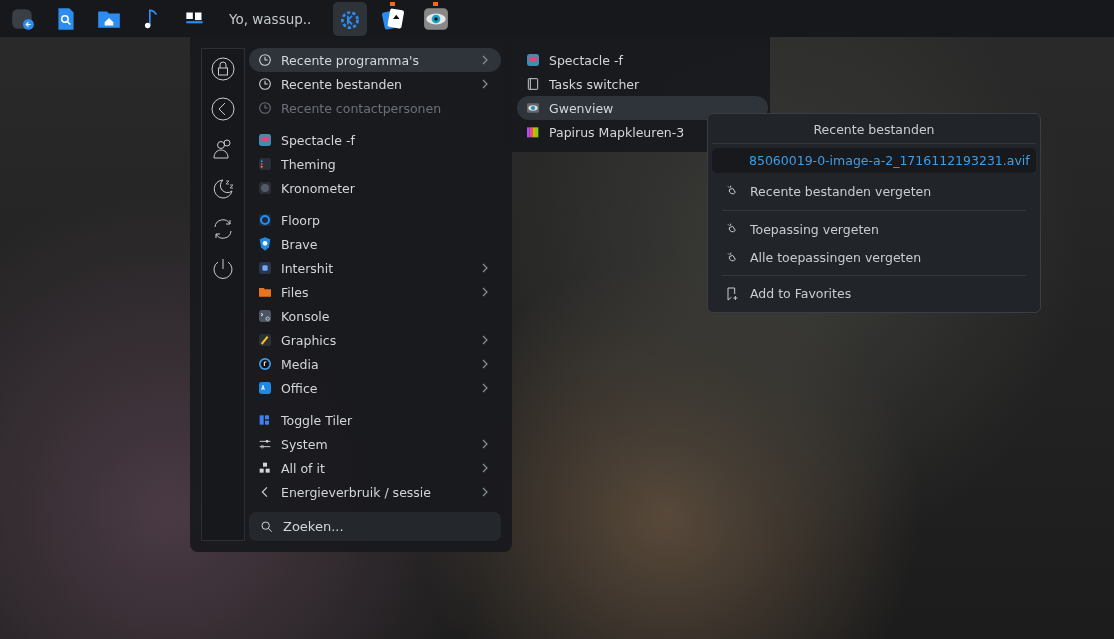 This screenshot has width=1114, height=639. Describe the element at coordinates (223, 189) in the screenshot. I see `sleep-icon` at that location.